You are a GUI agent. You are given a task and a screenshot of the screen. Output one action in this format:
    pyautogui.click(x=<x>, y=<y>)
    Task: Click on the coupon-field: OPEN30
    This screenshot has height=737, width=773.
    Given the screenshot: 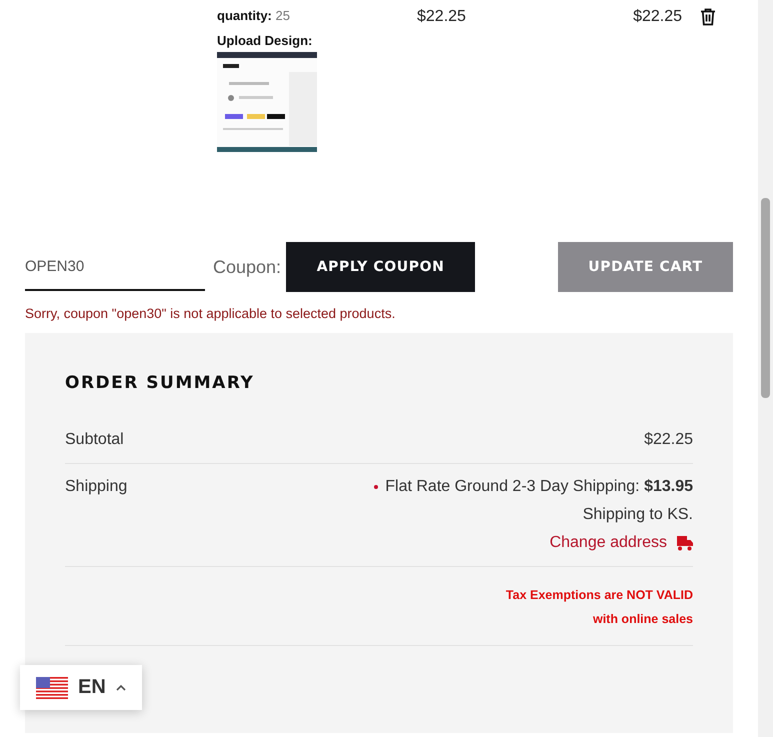 What is the action you would take?
    pyautogui.click(x=115, y=267)
    